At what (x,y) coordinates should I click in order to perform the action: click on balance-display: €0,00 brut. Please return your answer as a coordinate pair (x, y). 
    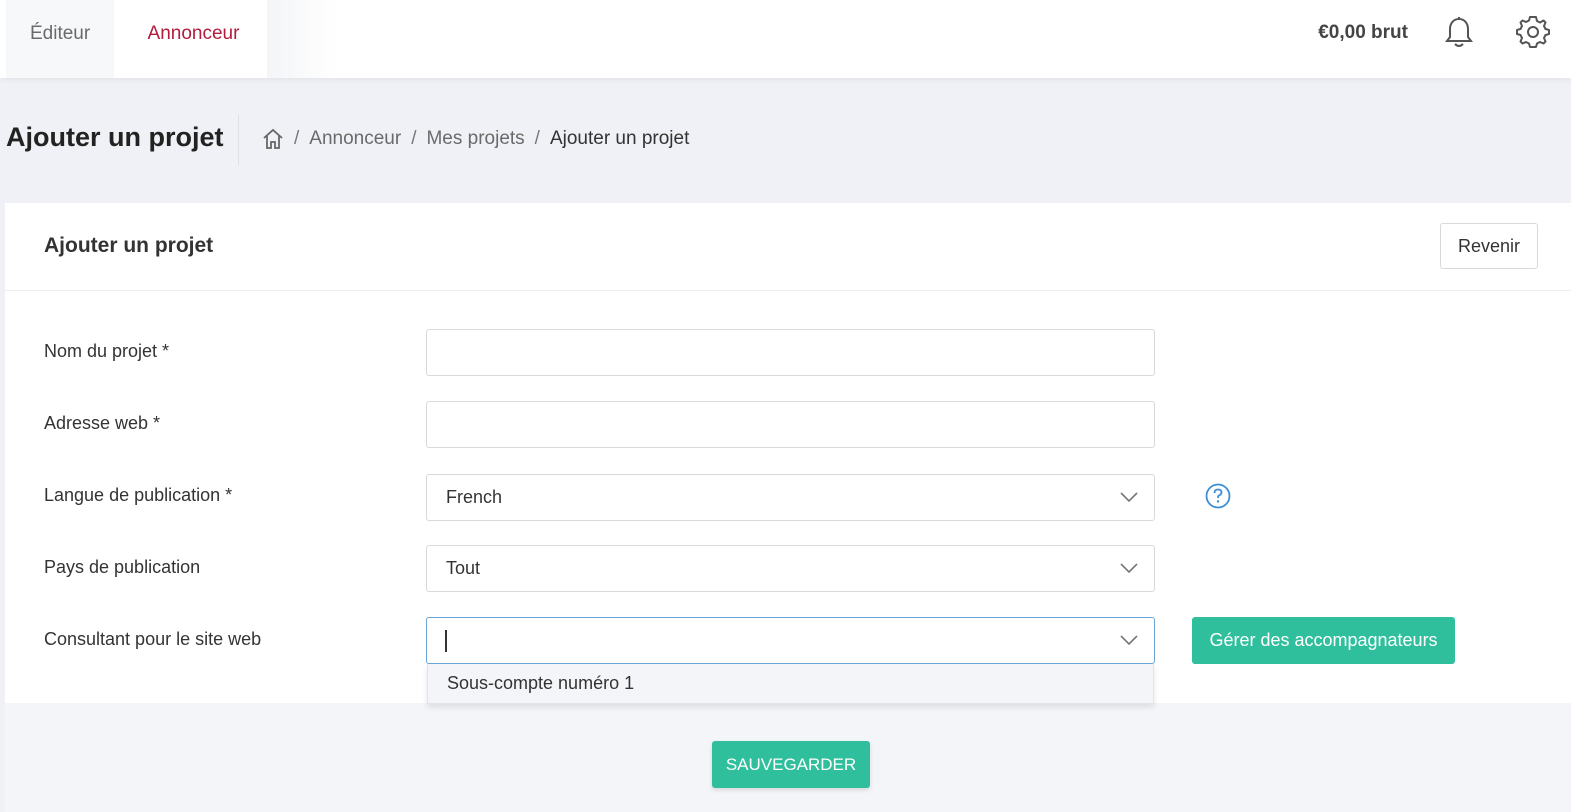
    Looking at the image, I should click on (1363, 33).